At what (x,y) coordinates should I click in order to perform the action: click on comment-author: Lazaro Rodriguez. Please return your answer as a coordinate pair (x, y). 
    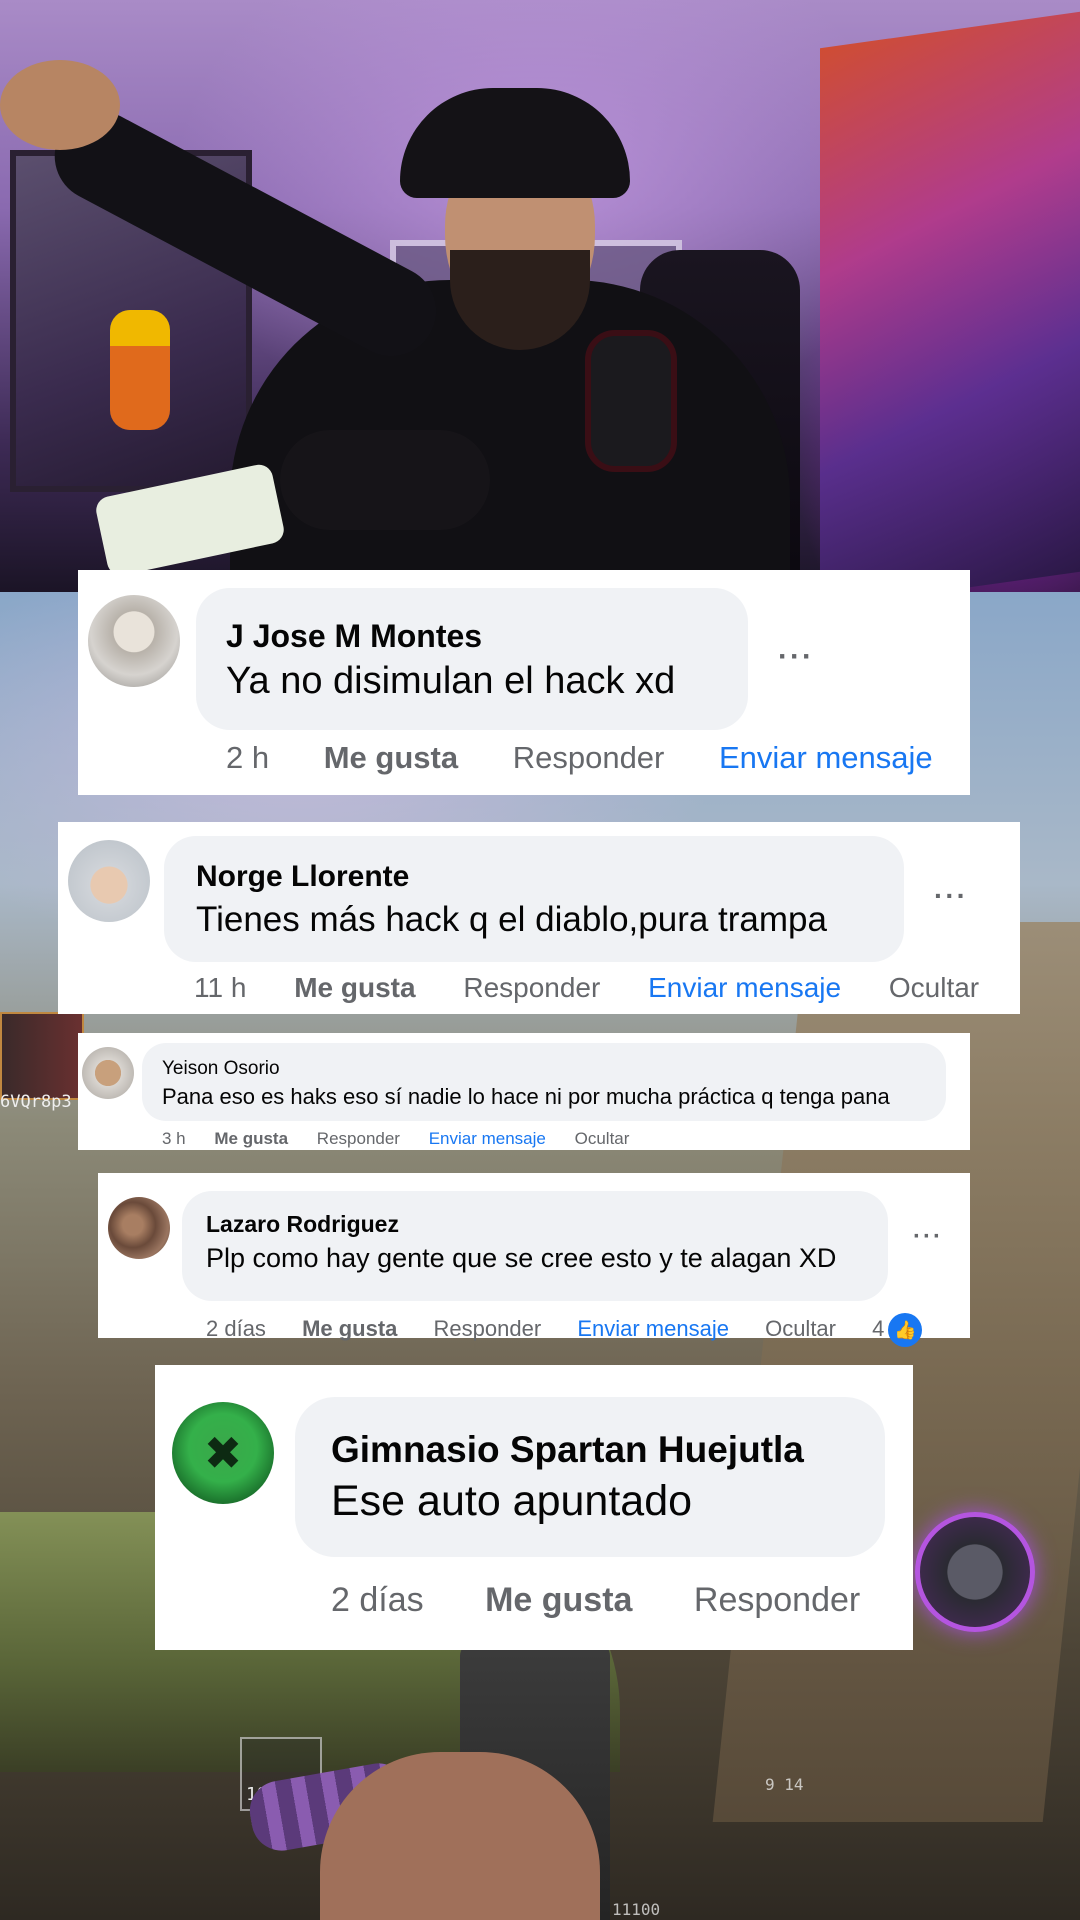
    Looking at the image, I should click on (302, 1224).